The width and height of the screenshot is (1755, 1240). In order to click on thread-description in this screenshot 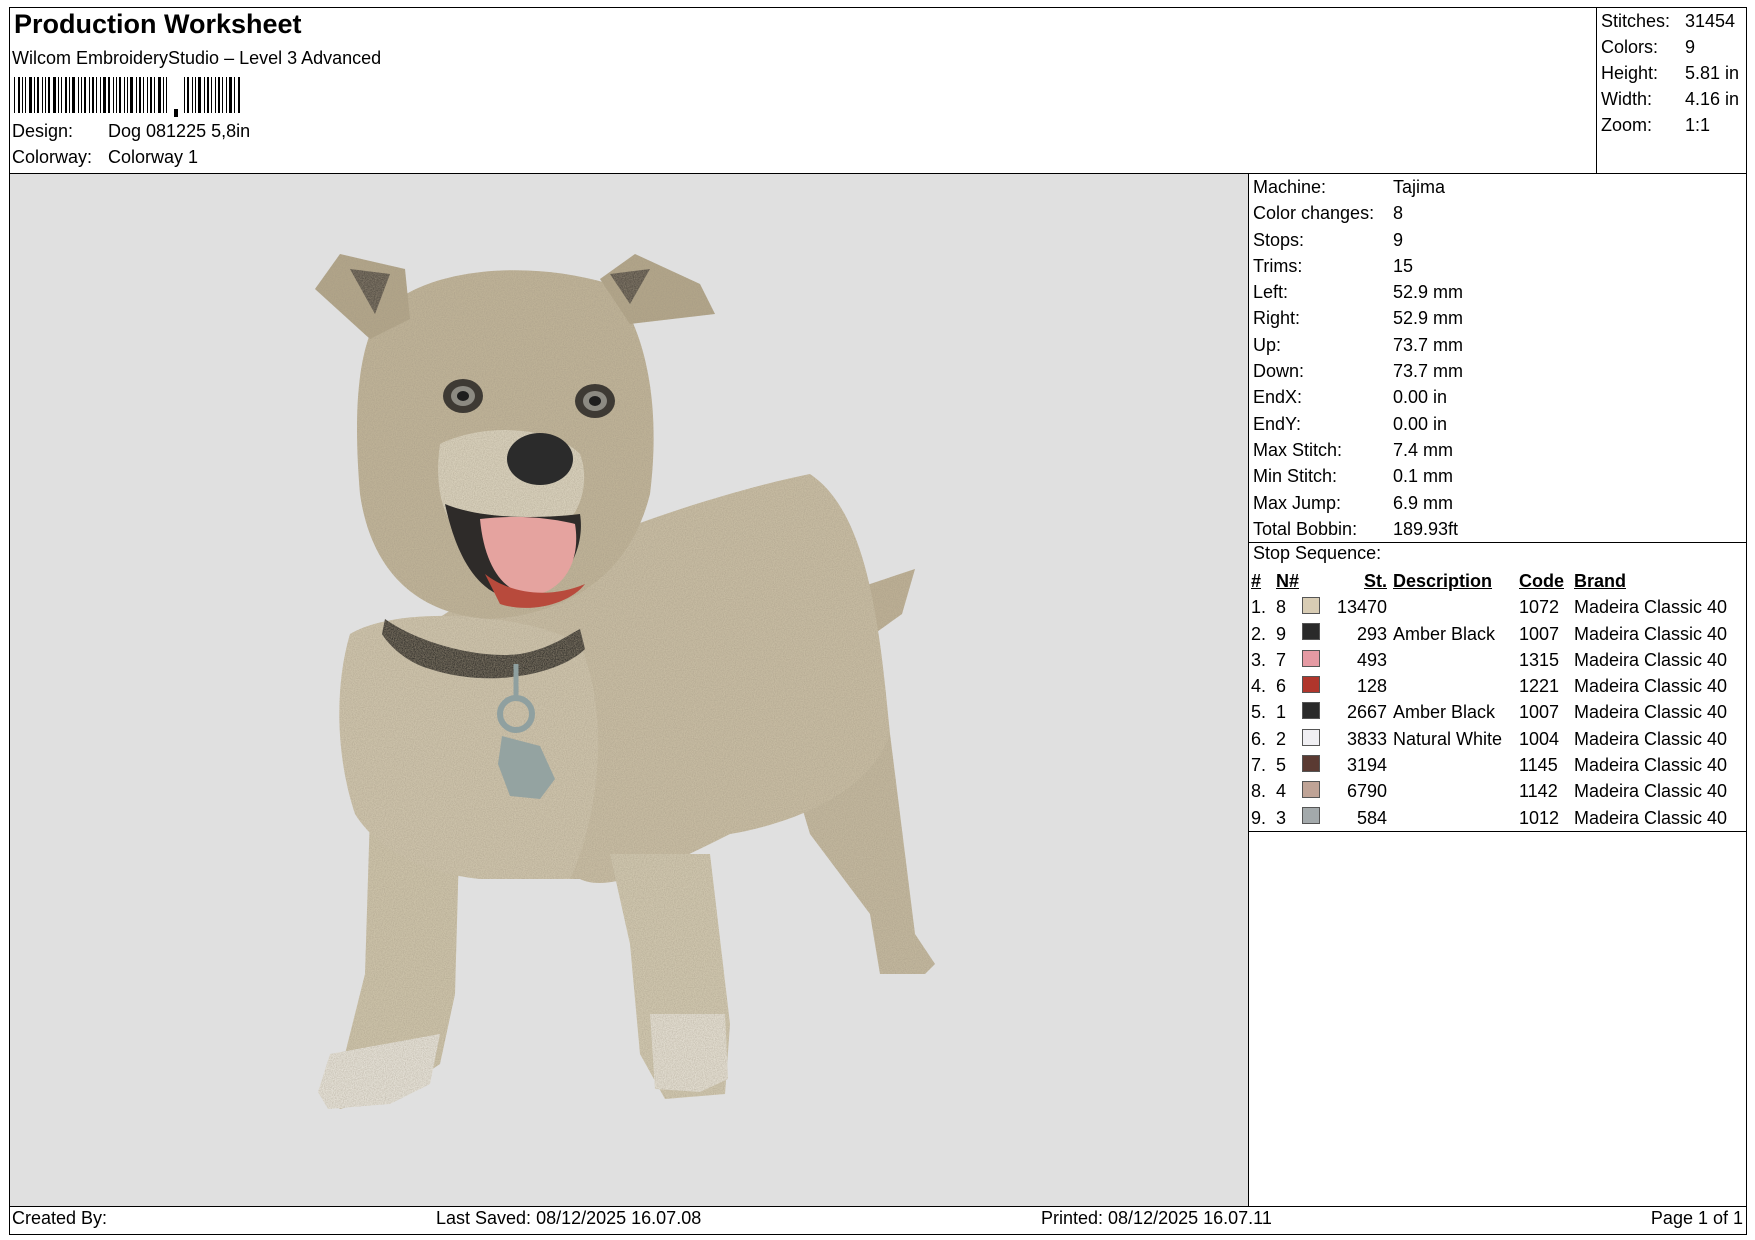, I will do `click(1456, 765)`.